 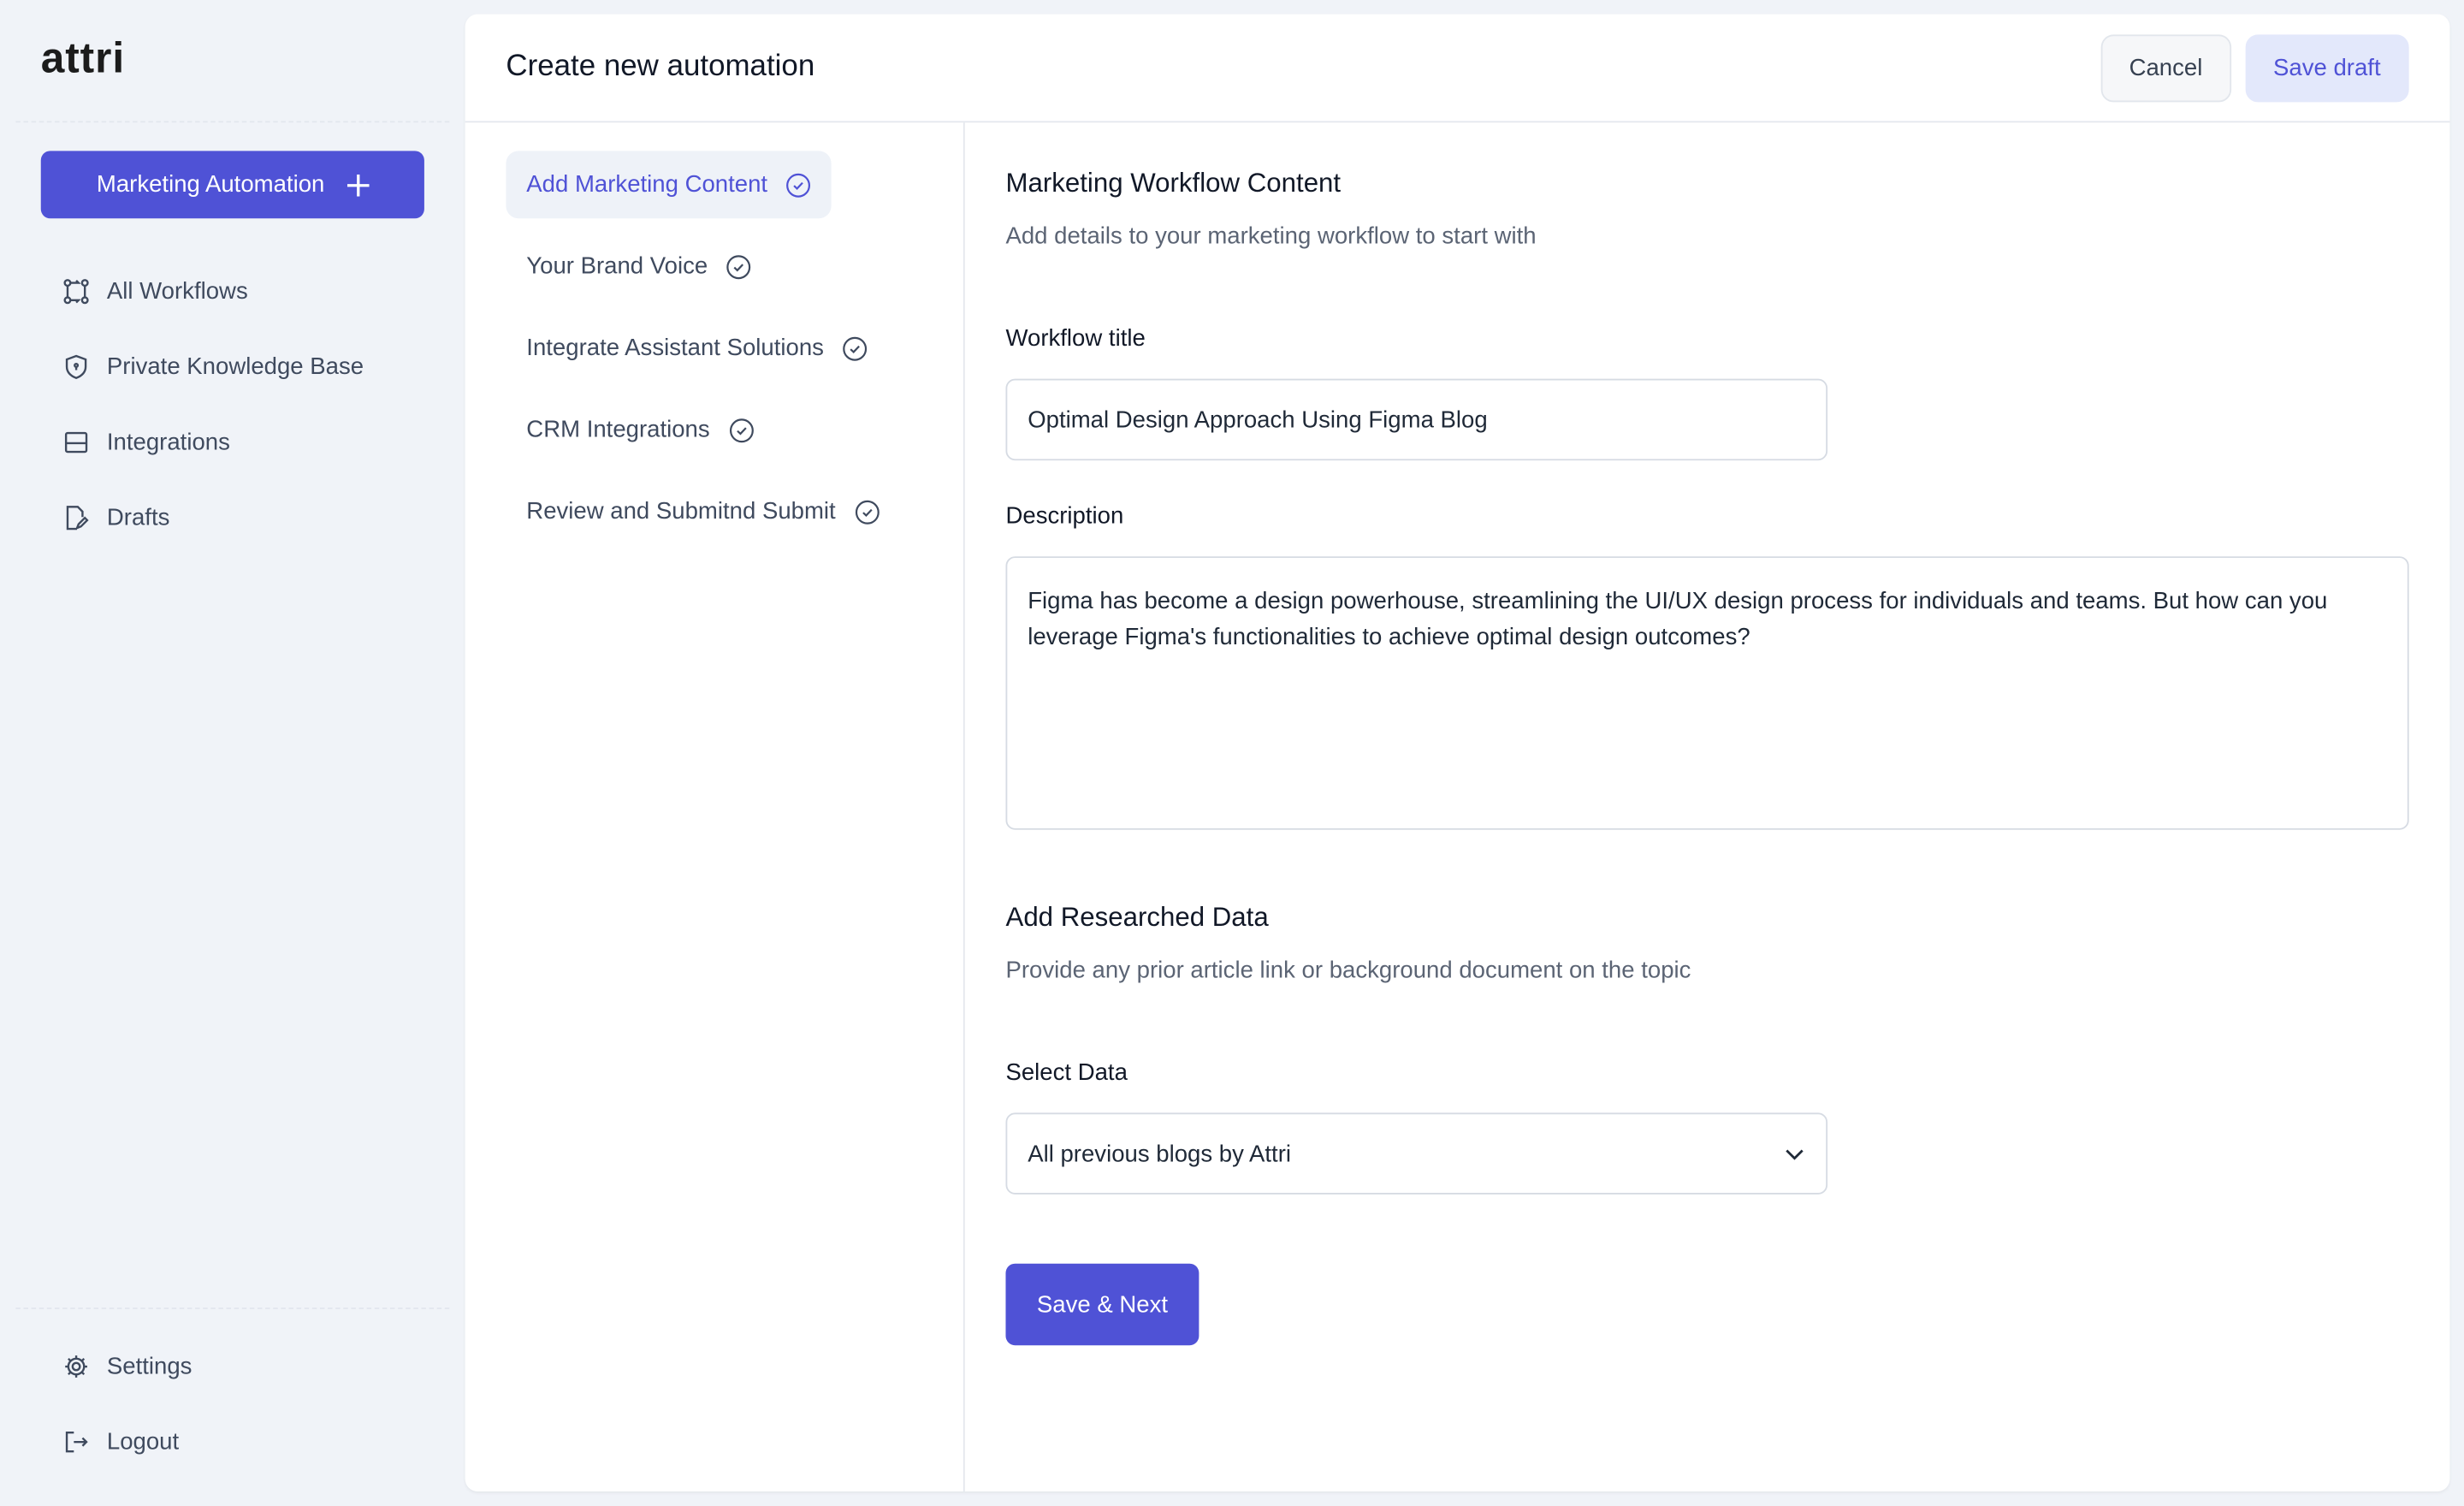 I want to click on label: Logout, so click(x=143, y=1442).